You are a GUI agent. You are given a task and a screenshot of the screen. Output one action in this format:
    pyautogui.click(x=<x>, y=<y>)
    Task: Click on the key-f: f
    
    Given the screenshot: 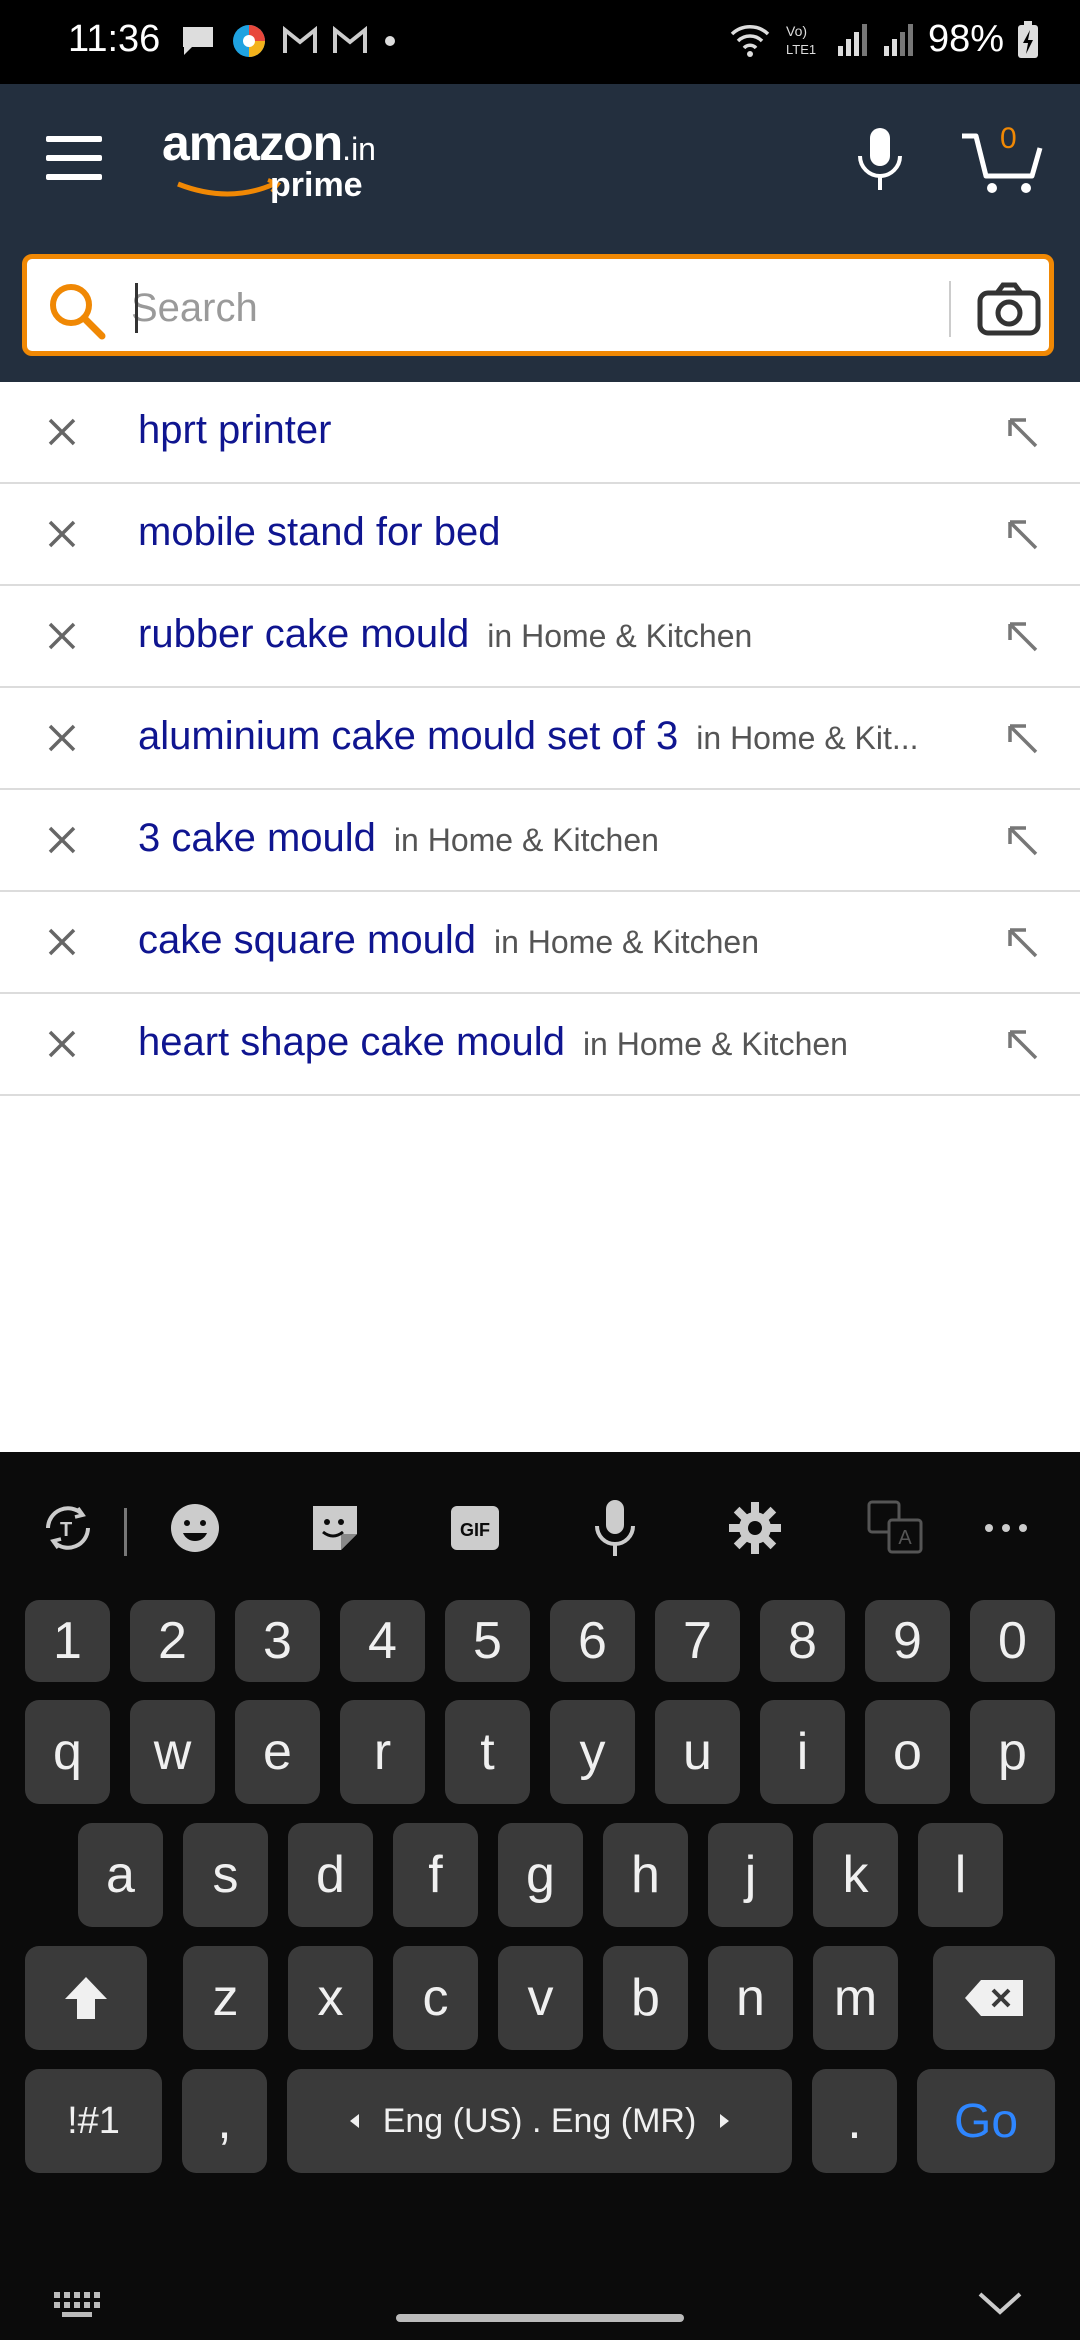 What is the action you would take?
    pyautogui.click(x=435, y=1875)
    